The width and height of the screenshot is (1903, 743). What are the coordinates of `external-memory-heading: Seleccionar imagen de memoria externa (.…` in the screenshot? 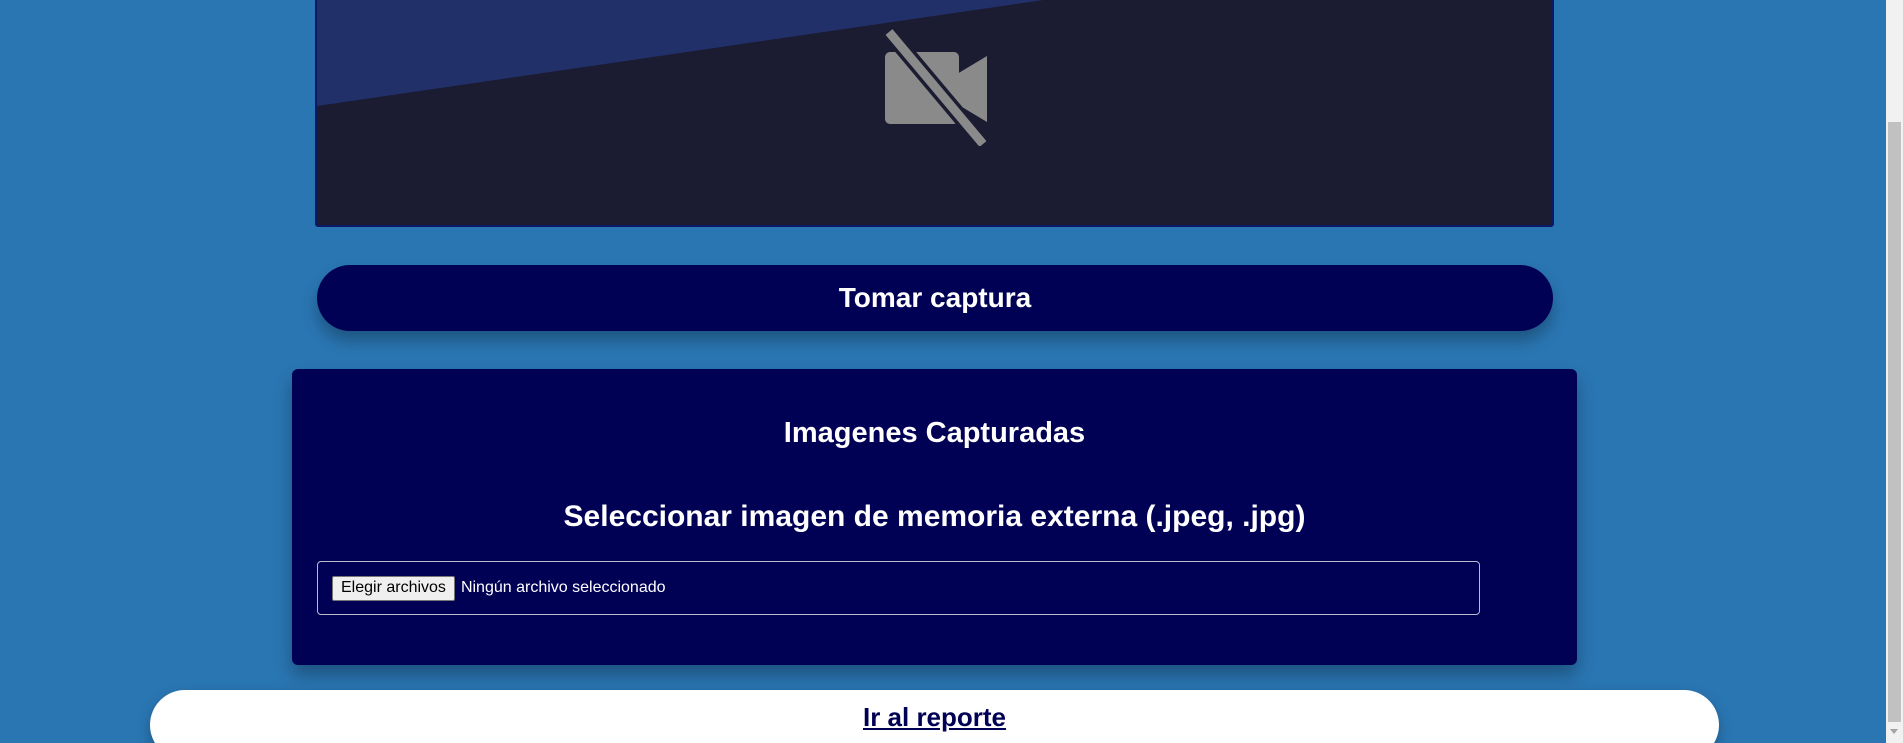 It's located at (934, 516).